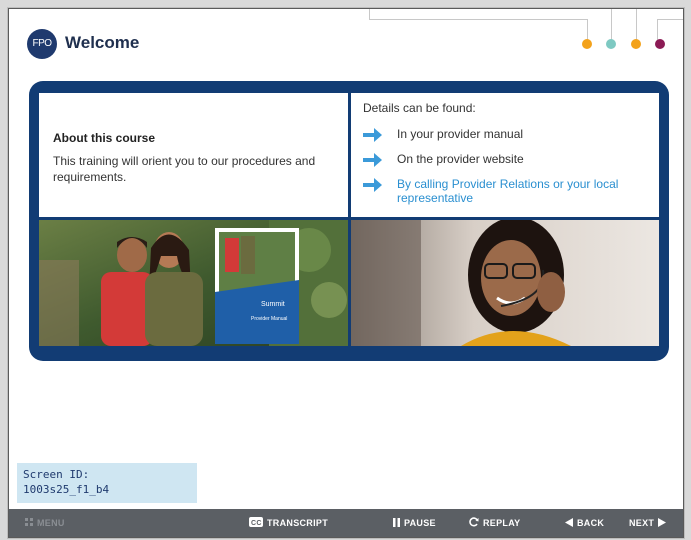  I want to click on pause-icon, so click(396, 523).